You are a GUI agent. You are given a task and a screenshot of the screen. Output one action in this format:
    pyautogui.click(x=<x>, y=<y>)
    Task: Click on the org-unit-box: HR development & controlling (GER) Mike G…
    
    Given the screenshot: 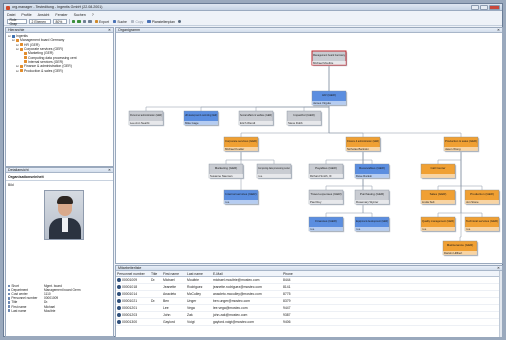 What is the action you would take?
    pyautogui.click(x=201, y=118)
    